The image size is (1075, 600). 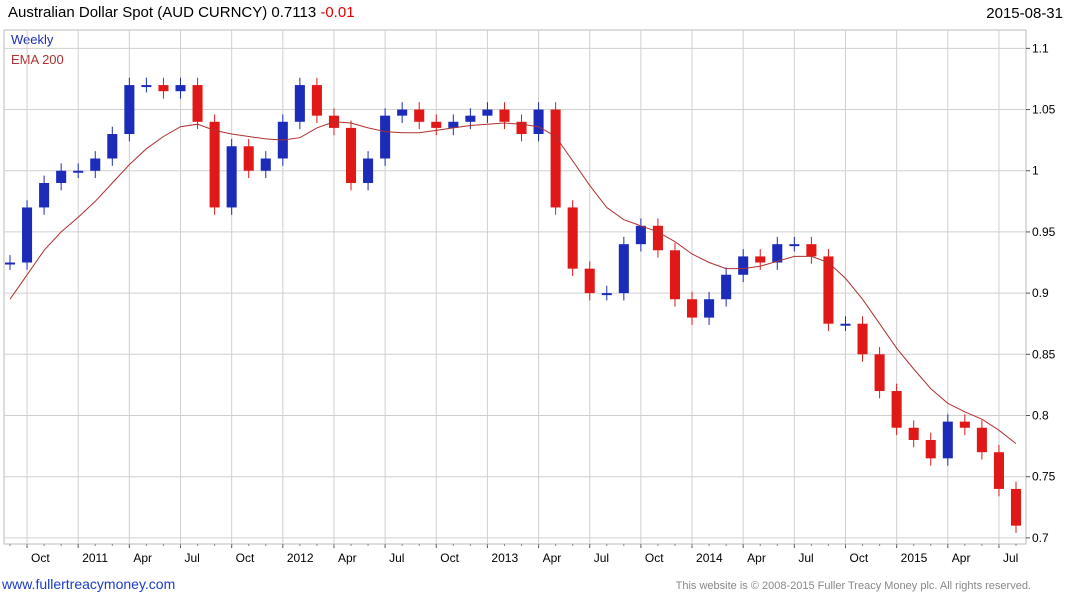 What do you see at coordinates (300, 558) in the screenshot?
I see `x-tick-label: 2012` at bounding box center [300, 558].